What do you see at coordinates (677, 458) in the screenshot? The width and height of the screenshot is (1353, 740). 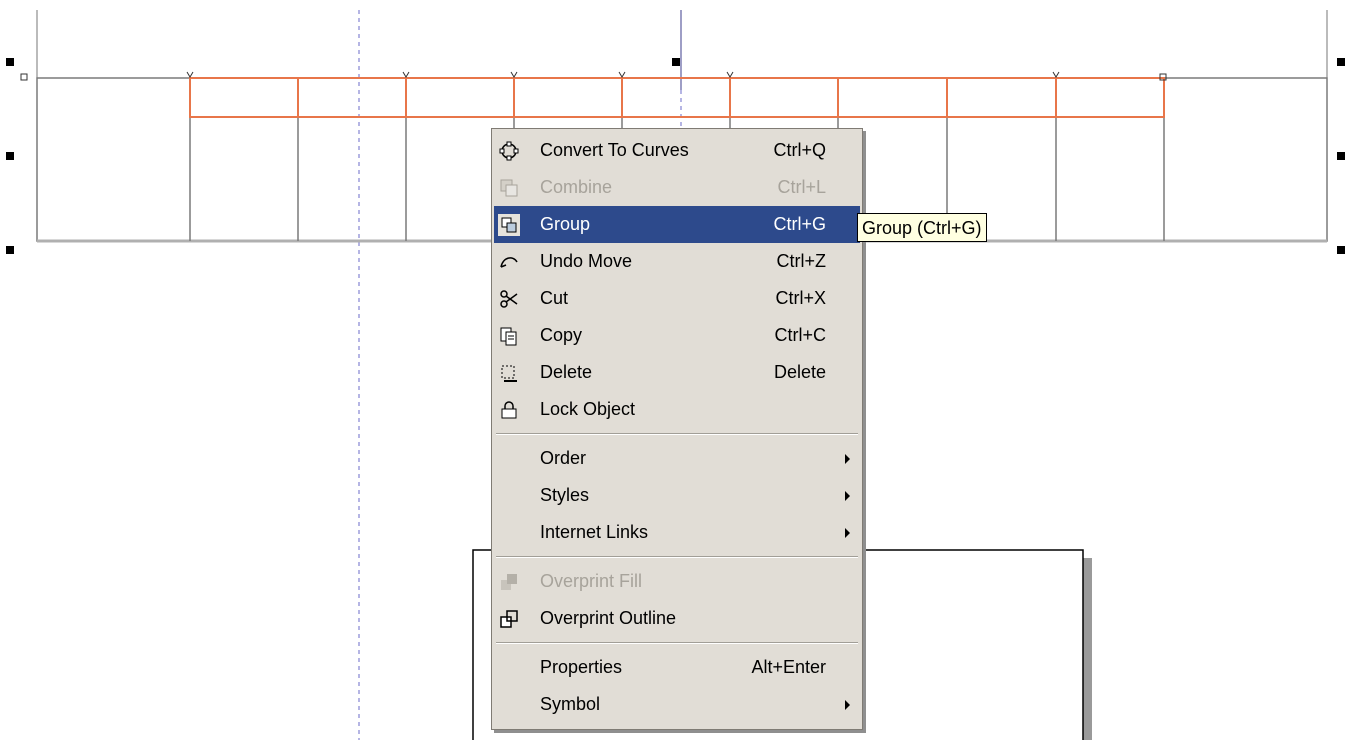 I see `menu-item-order: Order` at bounding box center [677, 458].